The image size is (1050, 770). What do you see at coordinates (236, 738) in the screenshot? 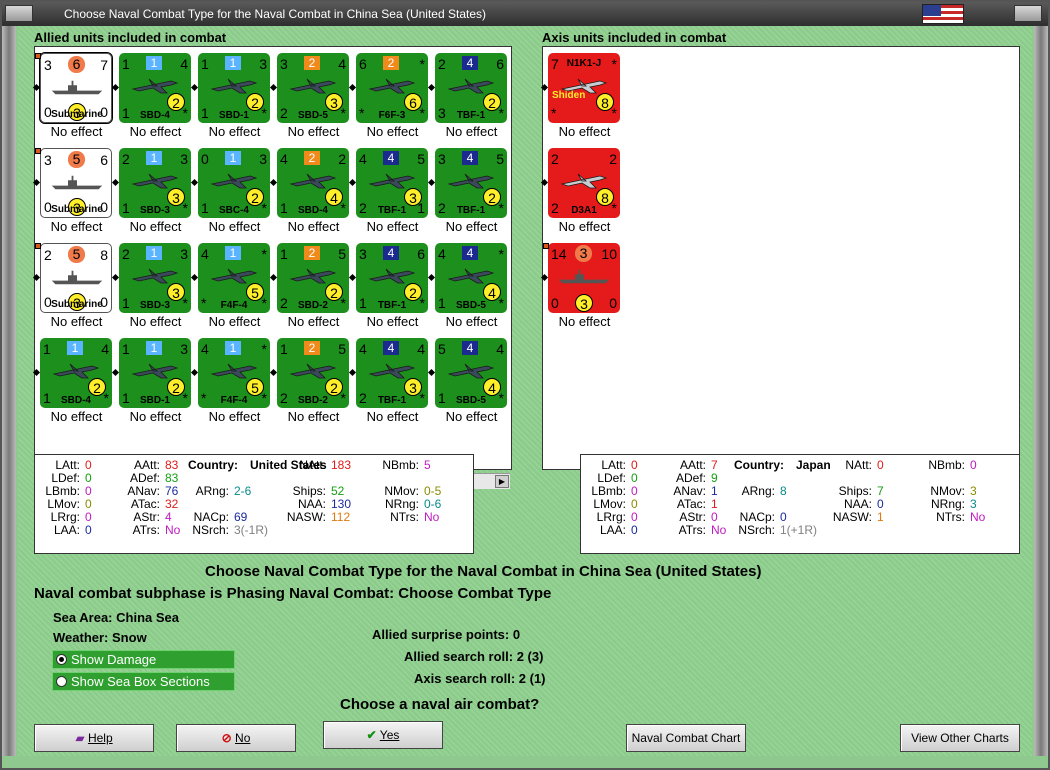
I see `no-button: ⊘ No` at bounding box center [236, 738].